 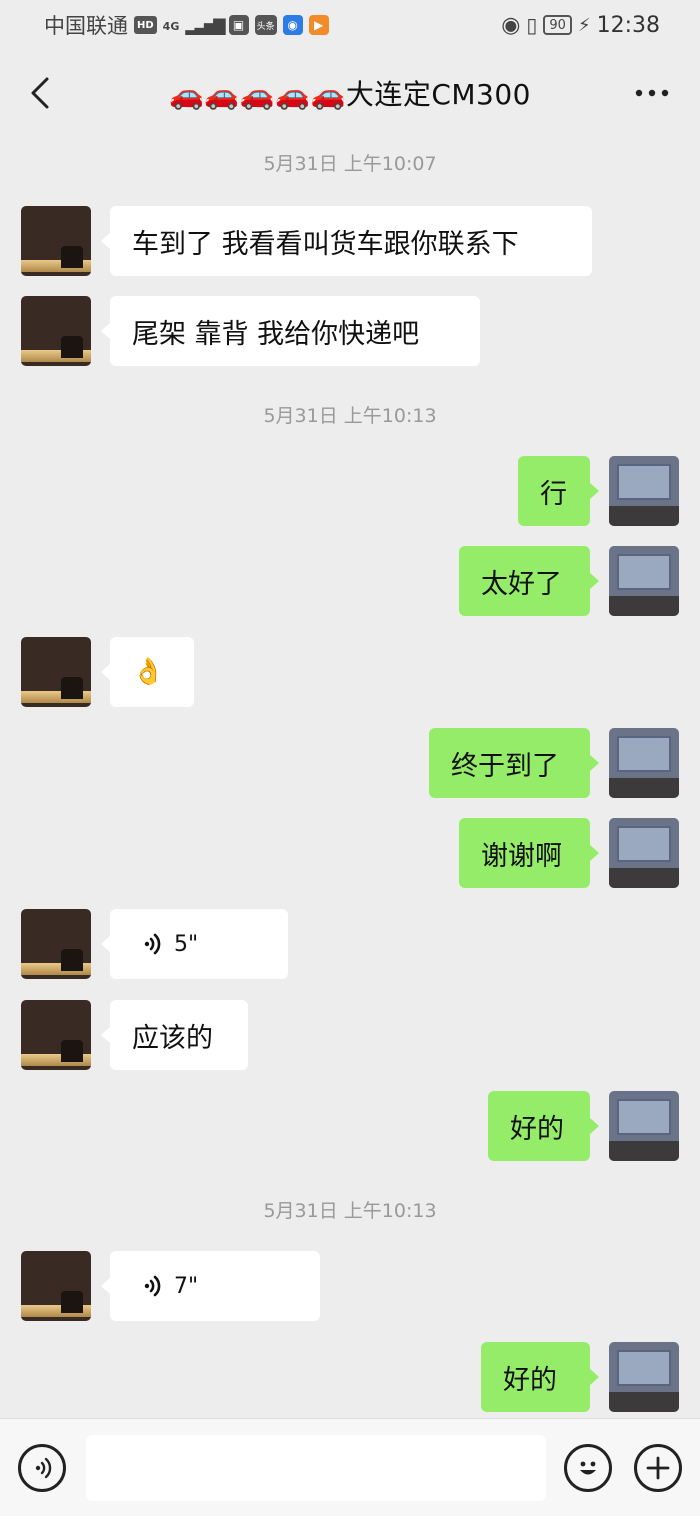 What do you see at coordinates (325, 244) in the screenshot?
I see `message-text: 车到了 我看看叫货车跟你联系下` at bounding box center [325, 244].